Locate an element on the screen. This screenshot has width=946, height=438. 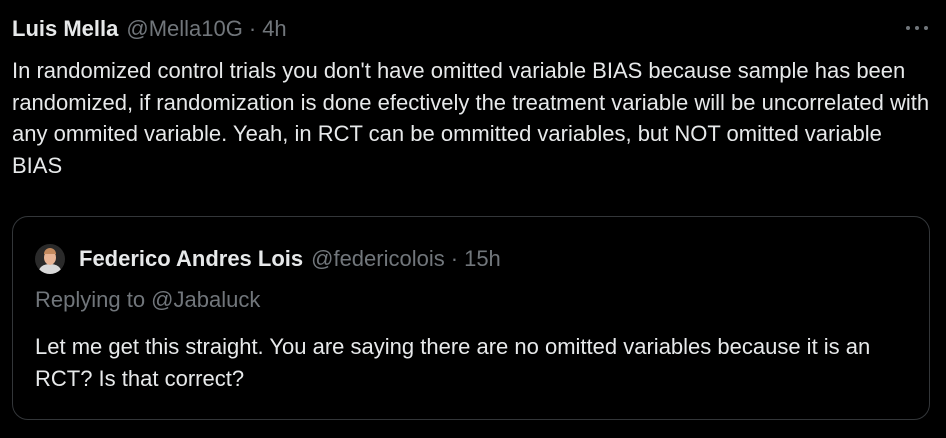
timestamp: 4h is located at coordinates (274, 29).